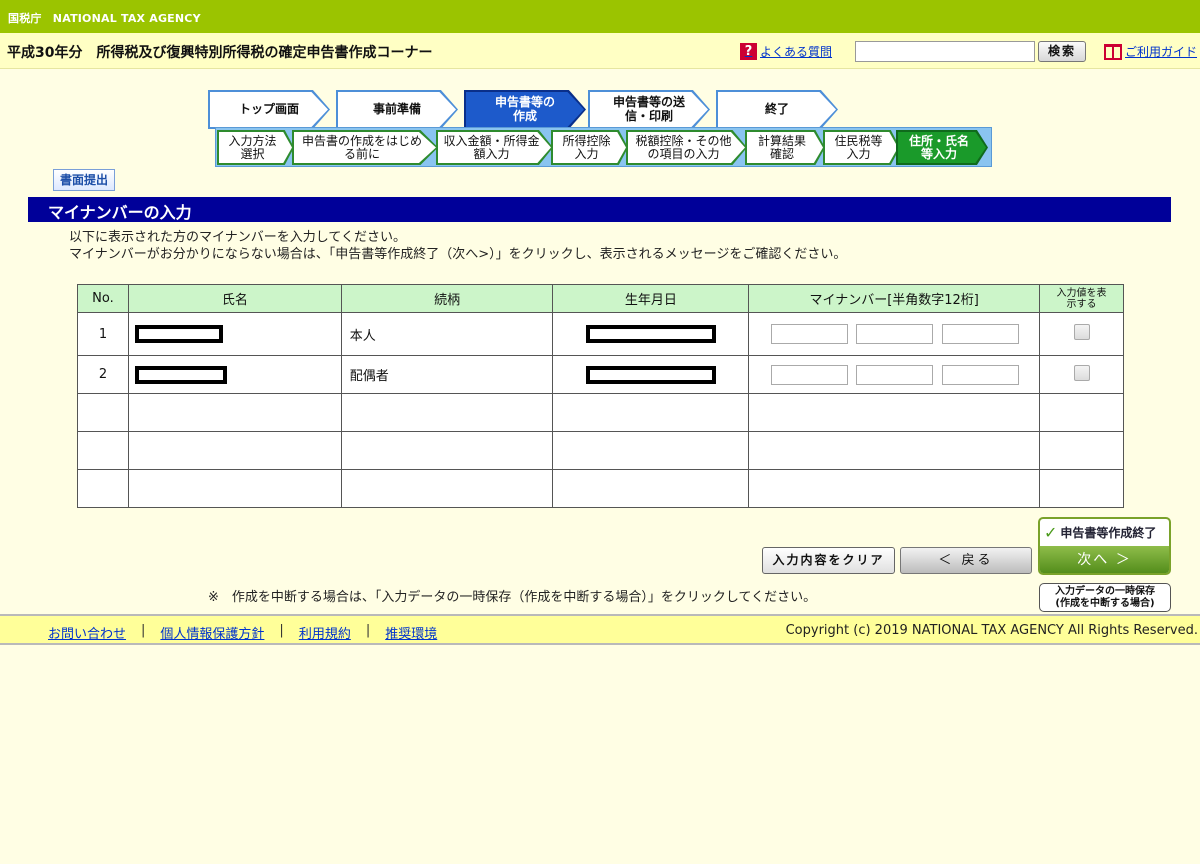 This screenshot has height=864, width=1200. Describe the element at coordinates (411, 632) in the screenshot. I see `footer-link-environment: 推奨環境` at that location.